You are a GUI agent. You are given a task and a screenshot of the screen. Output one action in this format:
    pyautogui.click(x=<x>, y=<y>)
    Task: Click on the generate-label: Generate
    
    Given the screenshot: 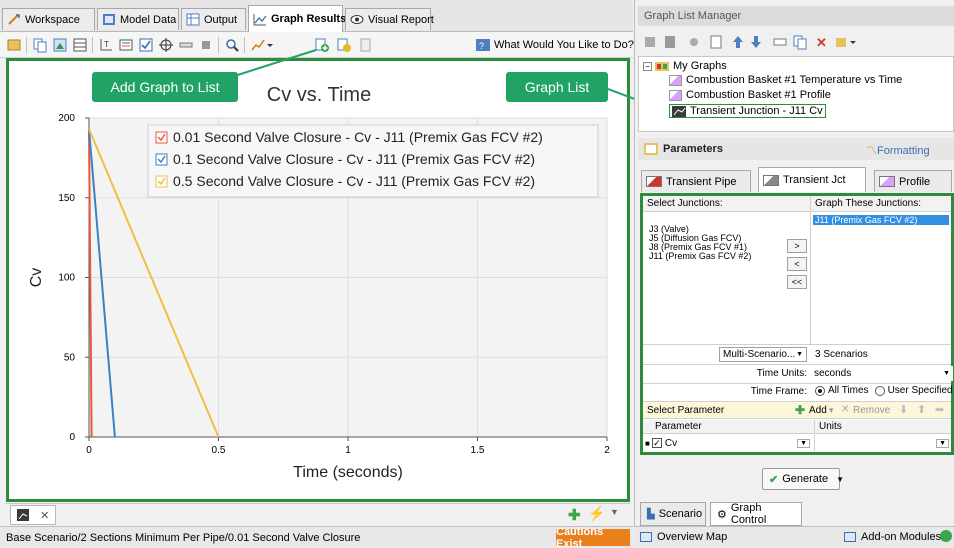 What is the action you would take?
    pyautogui.click(x=805, y=479)
    